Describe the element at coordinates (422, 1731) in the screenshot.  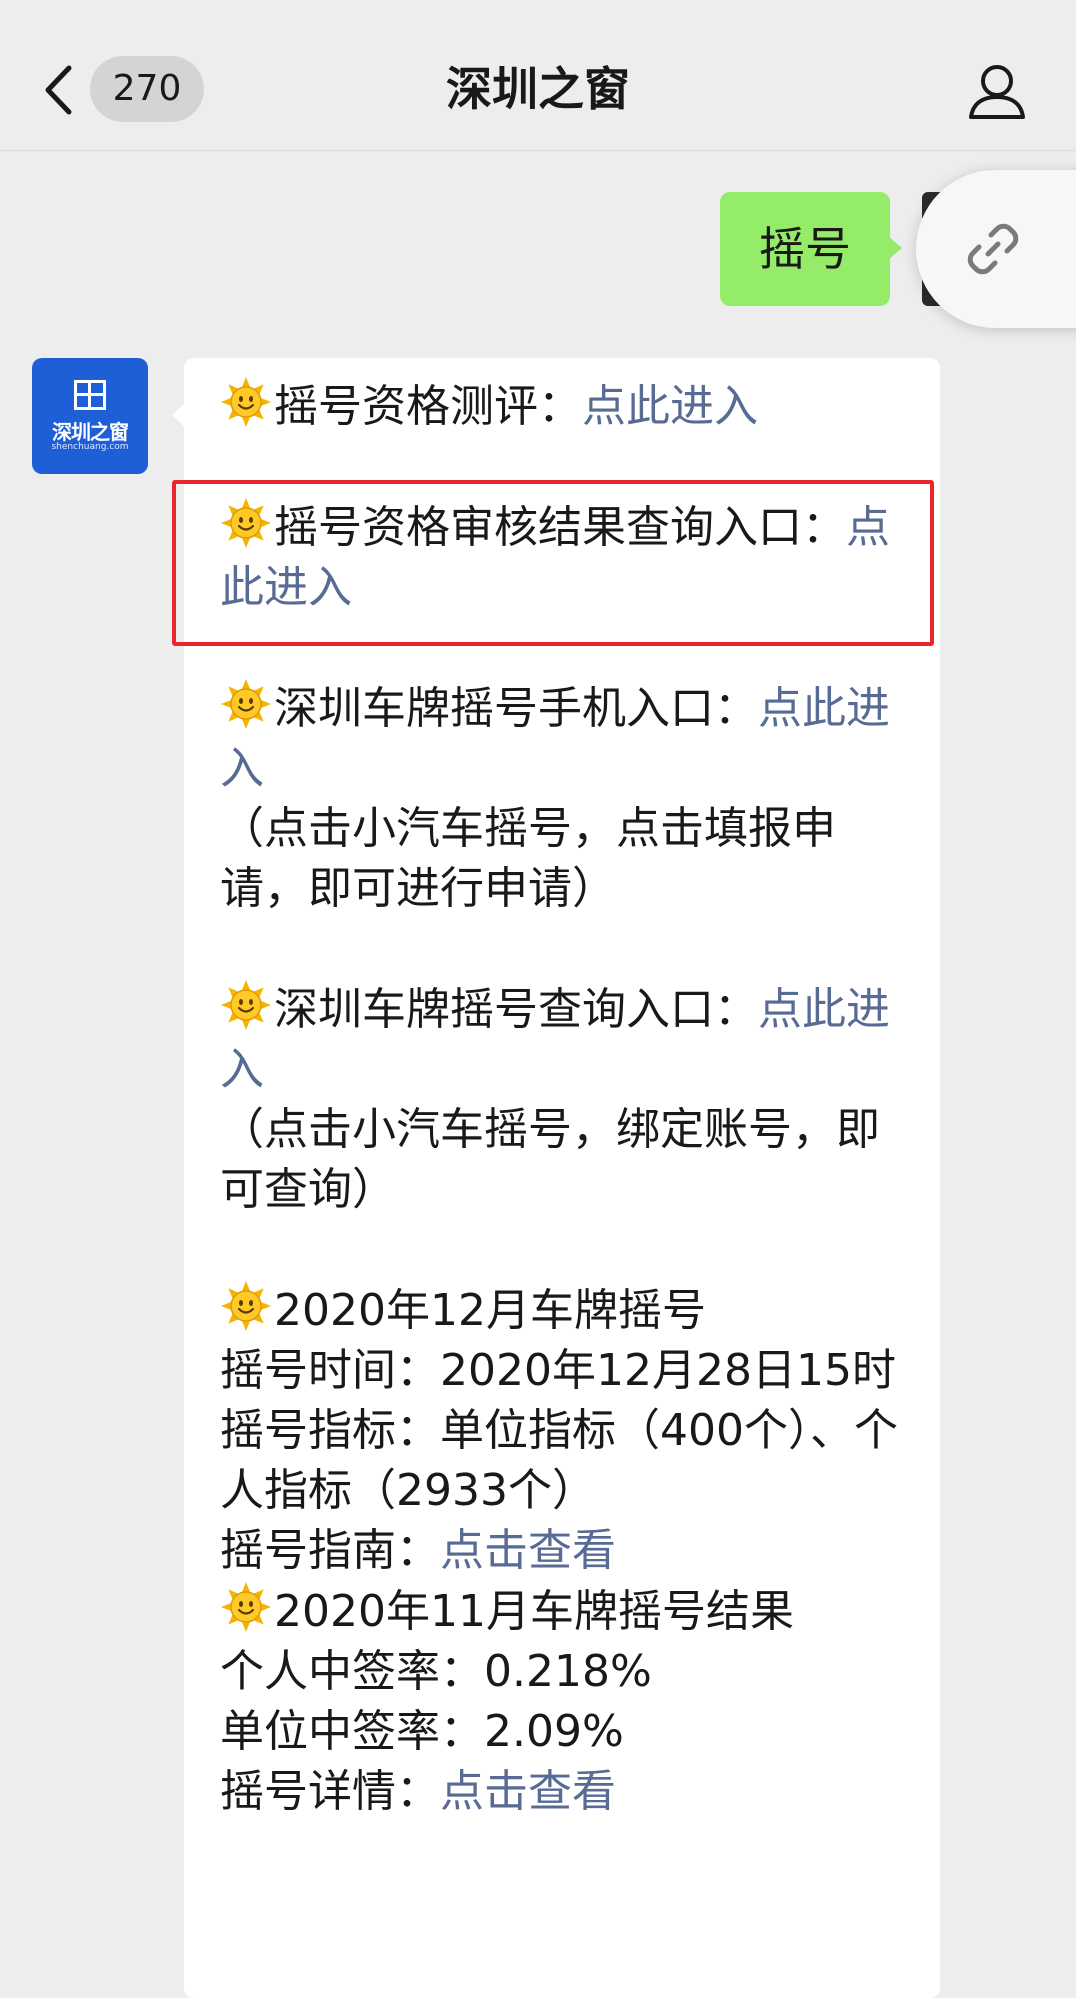
I see `nov-company-rate: 单位中签率：2.09%` at that location.